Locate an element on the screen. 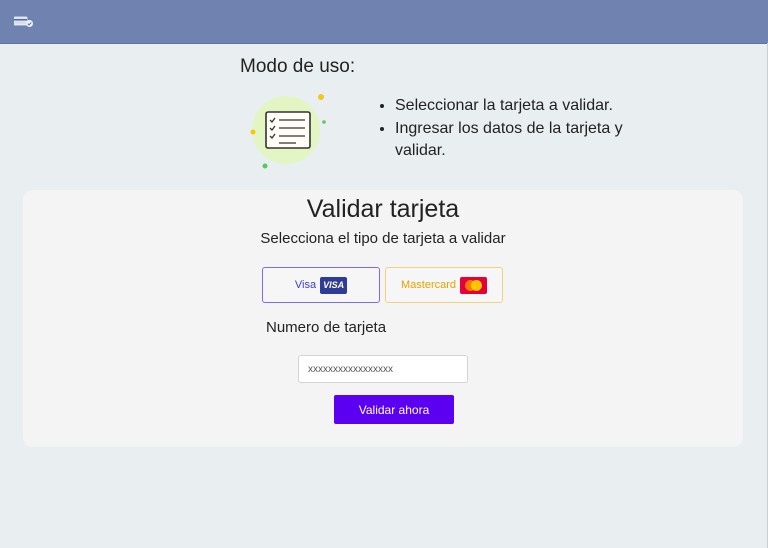 The image size is (768, 548). mastercard-logo-icon is located at coordinates (474, 285).